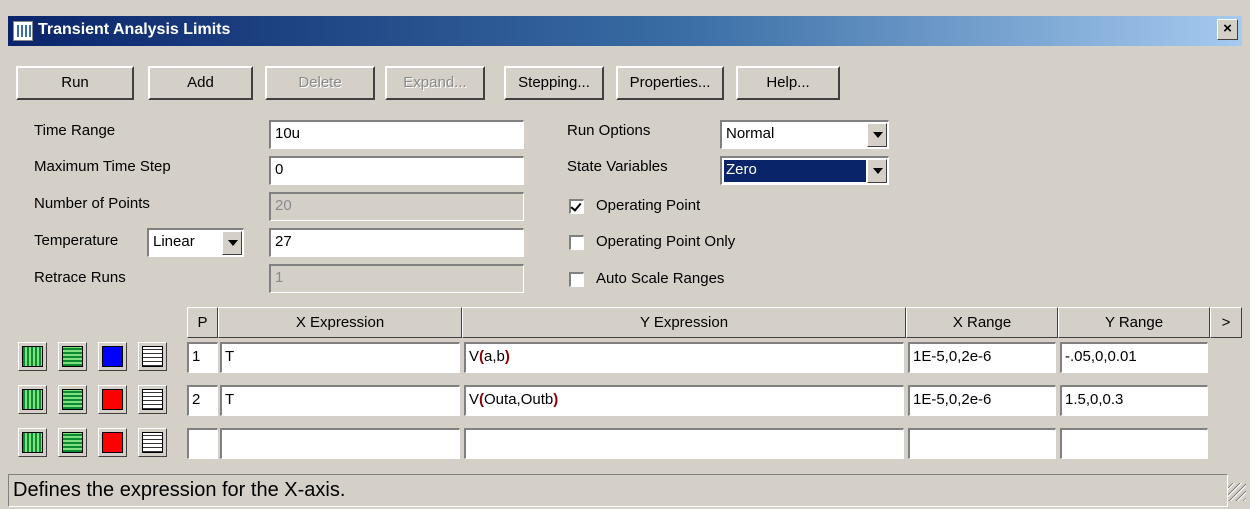 This screenshot has width=1250, height=509. Describe the element at coordinates (576, 242) in the screenshot. I see `operating-point-only-checkbox` at that location.